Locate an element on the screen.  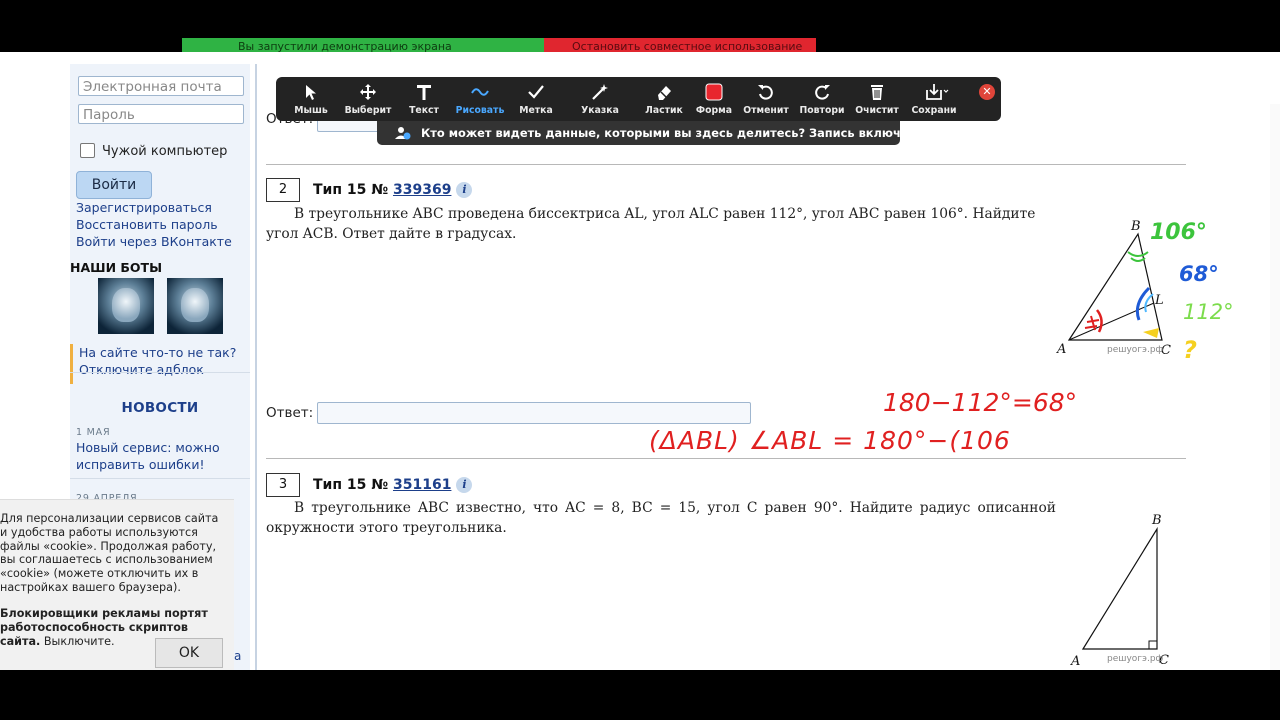
tool-label: Рисовать is located at coordinates (480, 110).